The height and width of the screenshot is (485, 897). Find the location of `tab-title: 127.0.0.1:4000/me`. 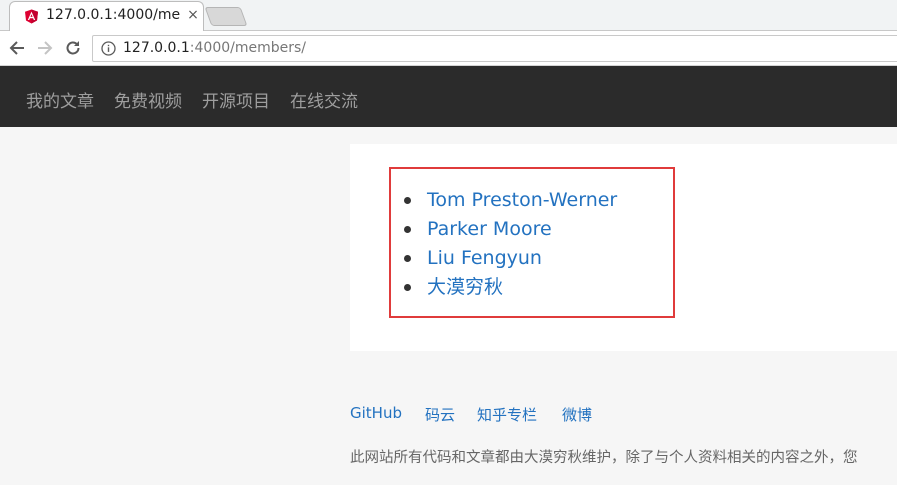

tab-title: 127.0.0.1:4000/me is located at coordinates (113, 15).